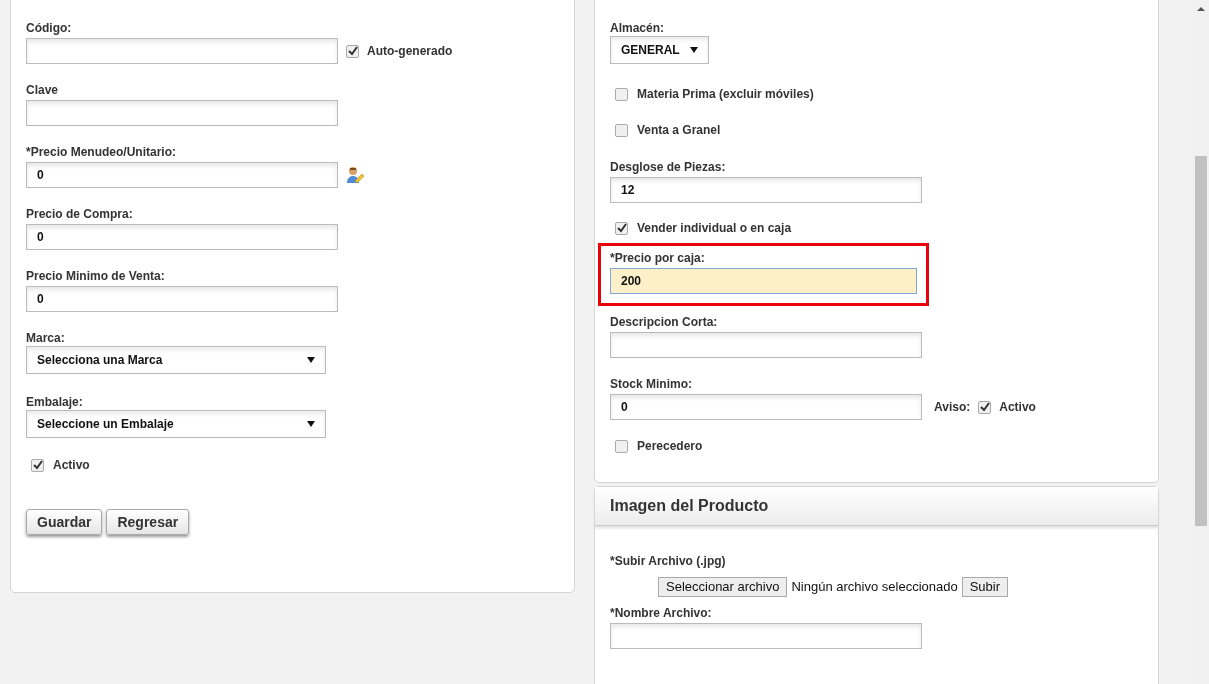 Image resolution: width=1209 pixels, height=684 pixels. I want to click on panel-title: Imagen del Producto, so click(876, 506).